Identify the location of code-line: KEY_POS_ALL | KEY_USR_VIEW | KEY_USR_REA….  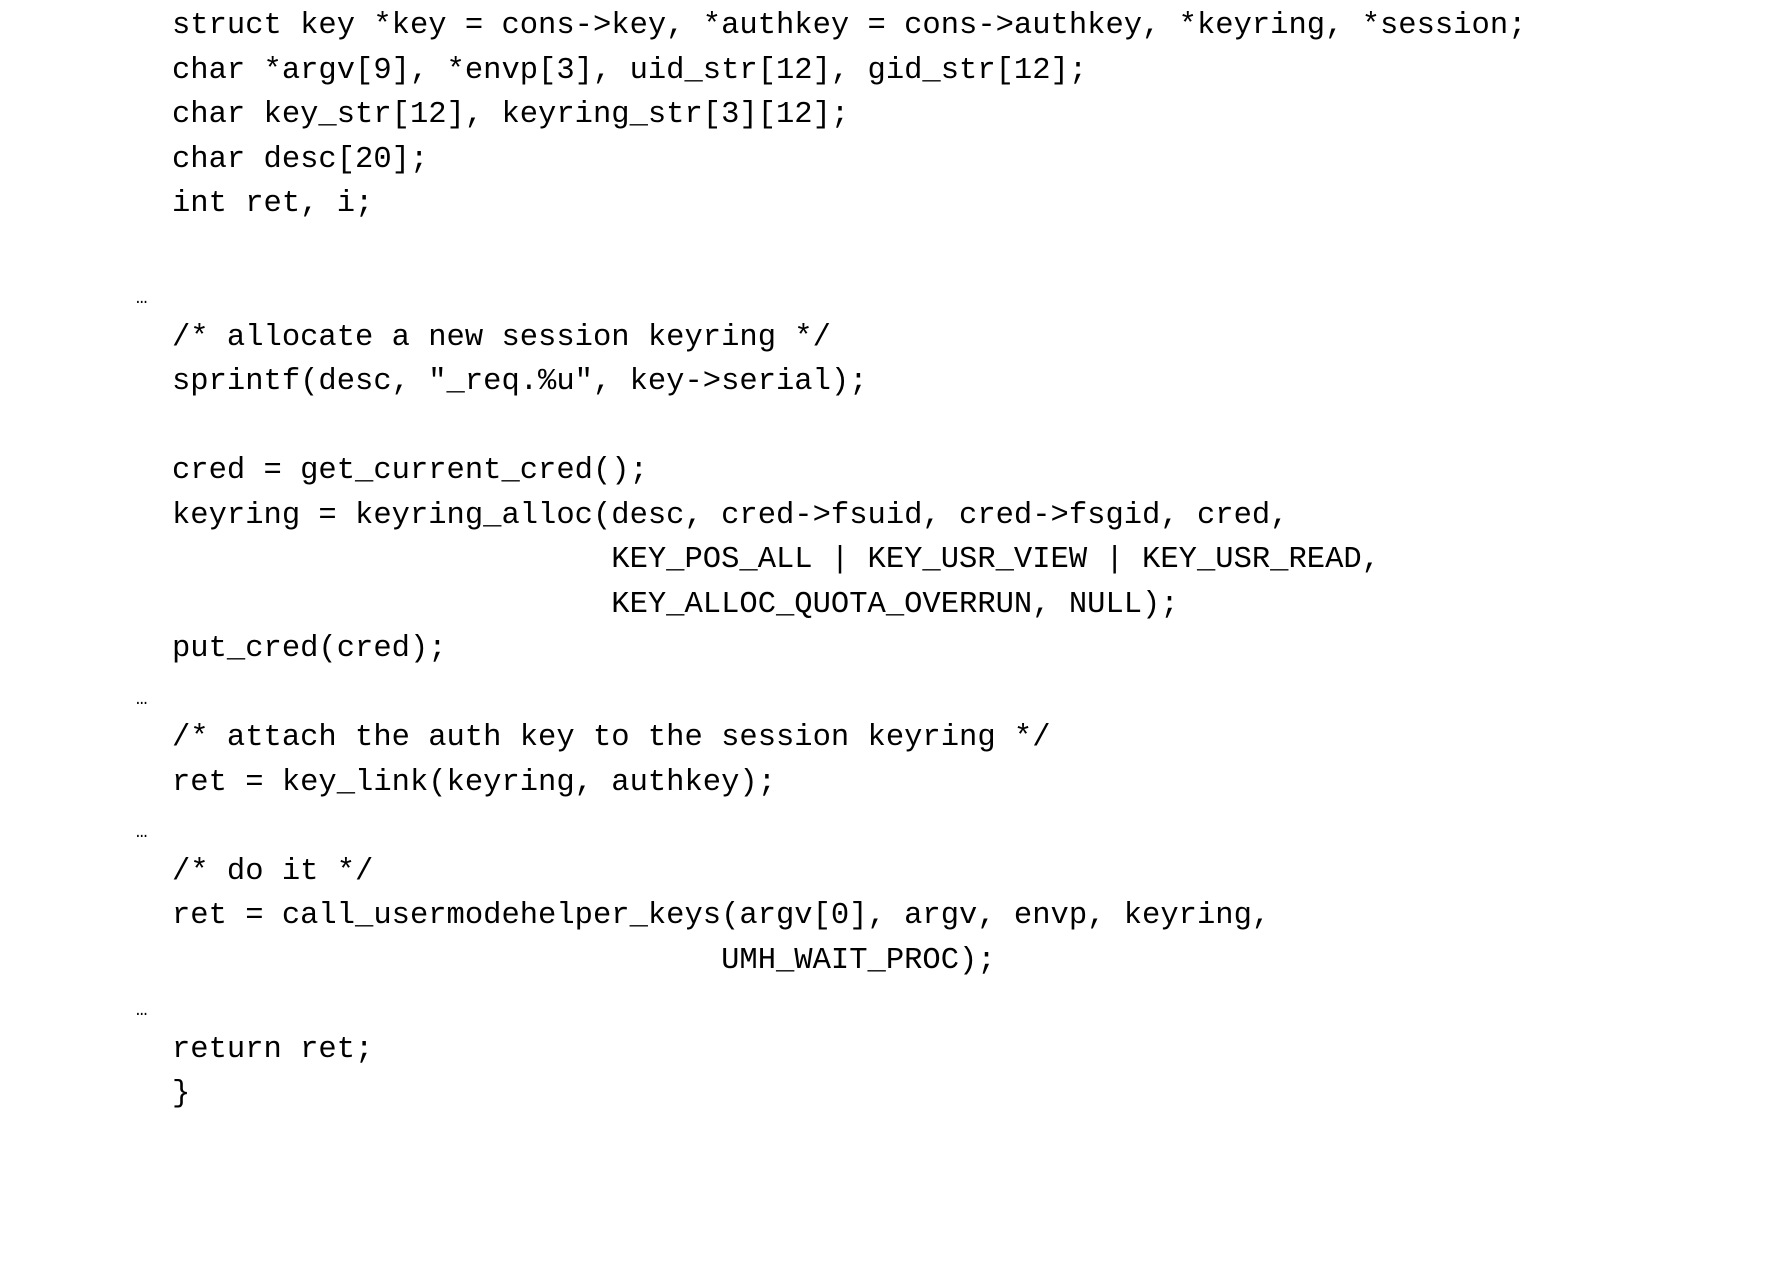
(776, 560).